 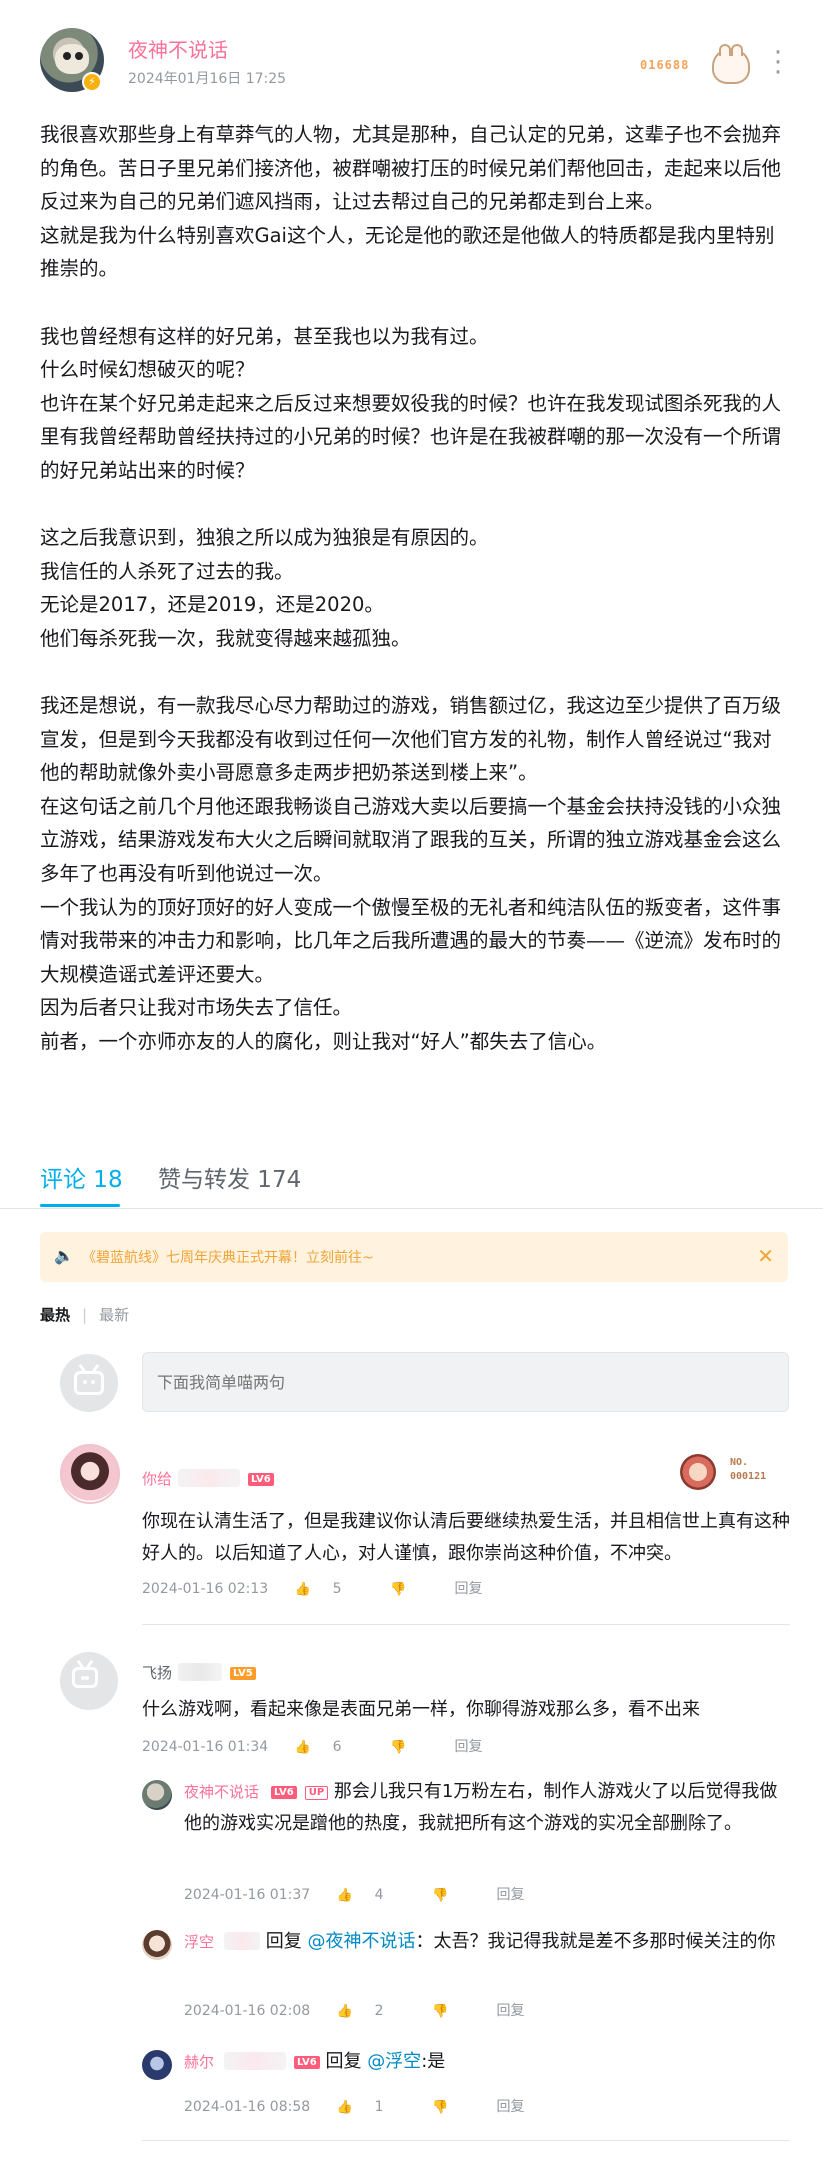 I want to click on speaker-icon: 🔈, so click(x=64, y=1255).